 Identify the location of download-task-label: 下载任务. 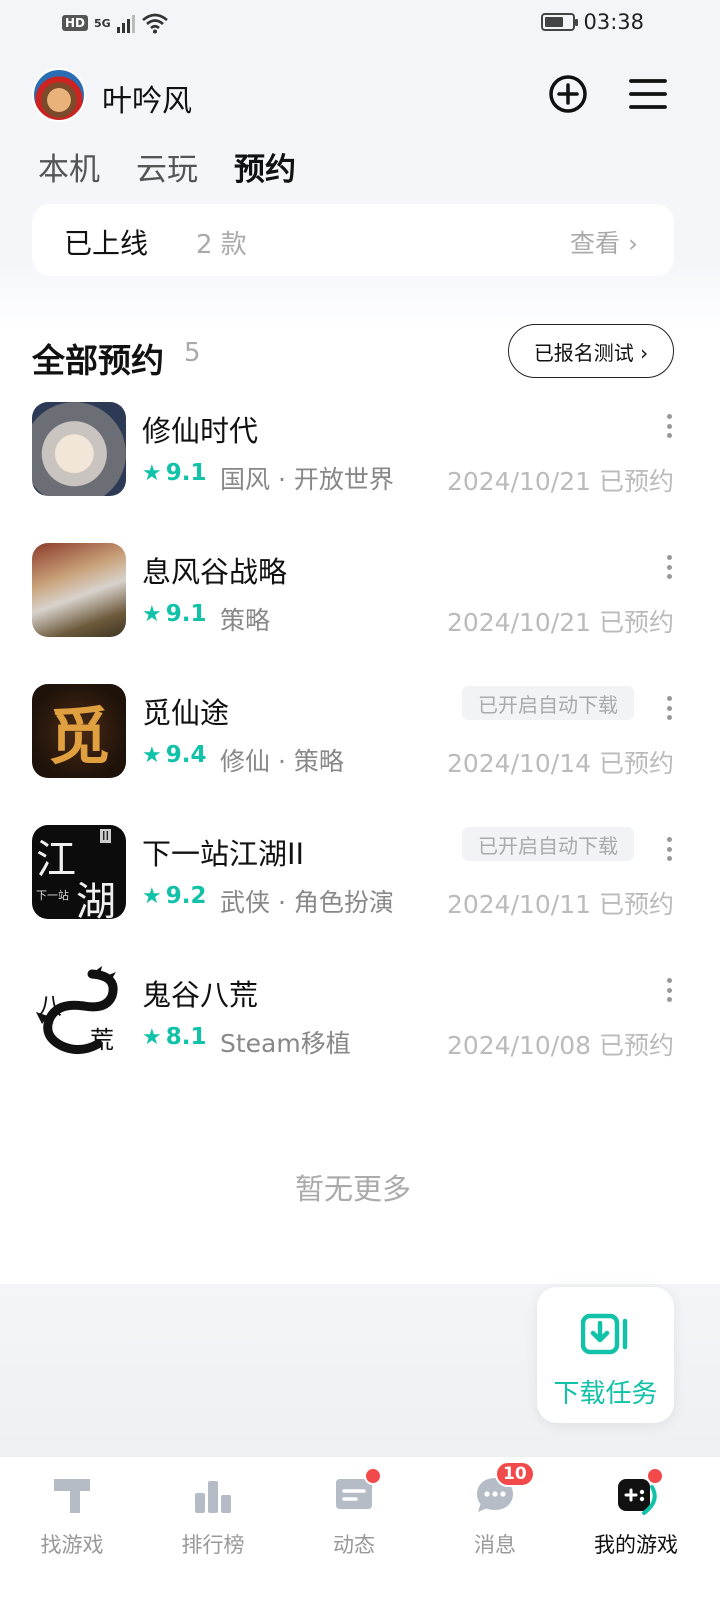
(605, 1394).